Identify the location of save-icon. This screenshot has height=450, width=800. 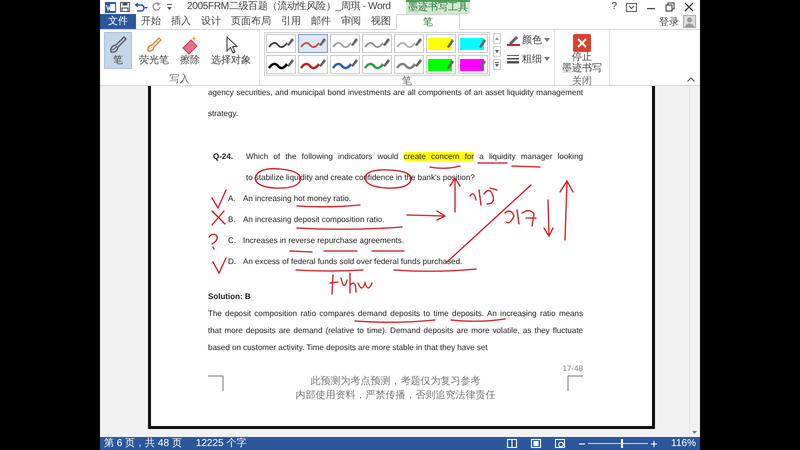
(125, 7).